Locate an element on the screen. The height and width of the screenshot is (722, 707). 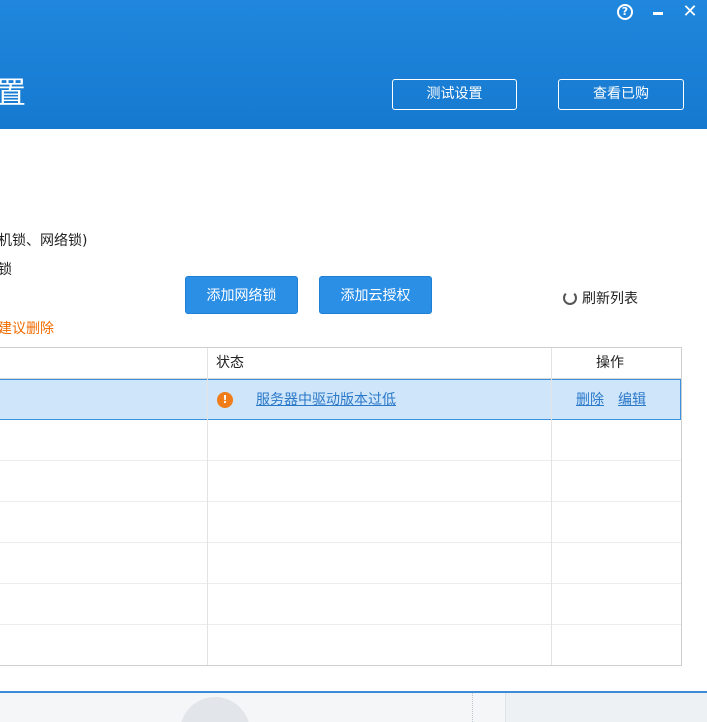
edit-link: 编辑 is located at coordinates (632, 400).